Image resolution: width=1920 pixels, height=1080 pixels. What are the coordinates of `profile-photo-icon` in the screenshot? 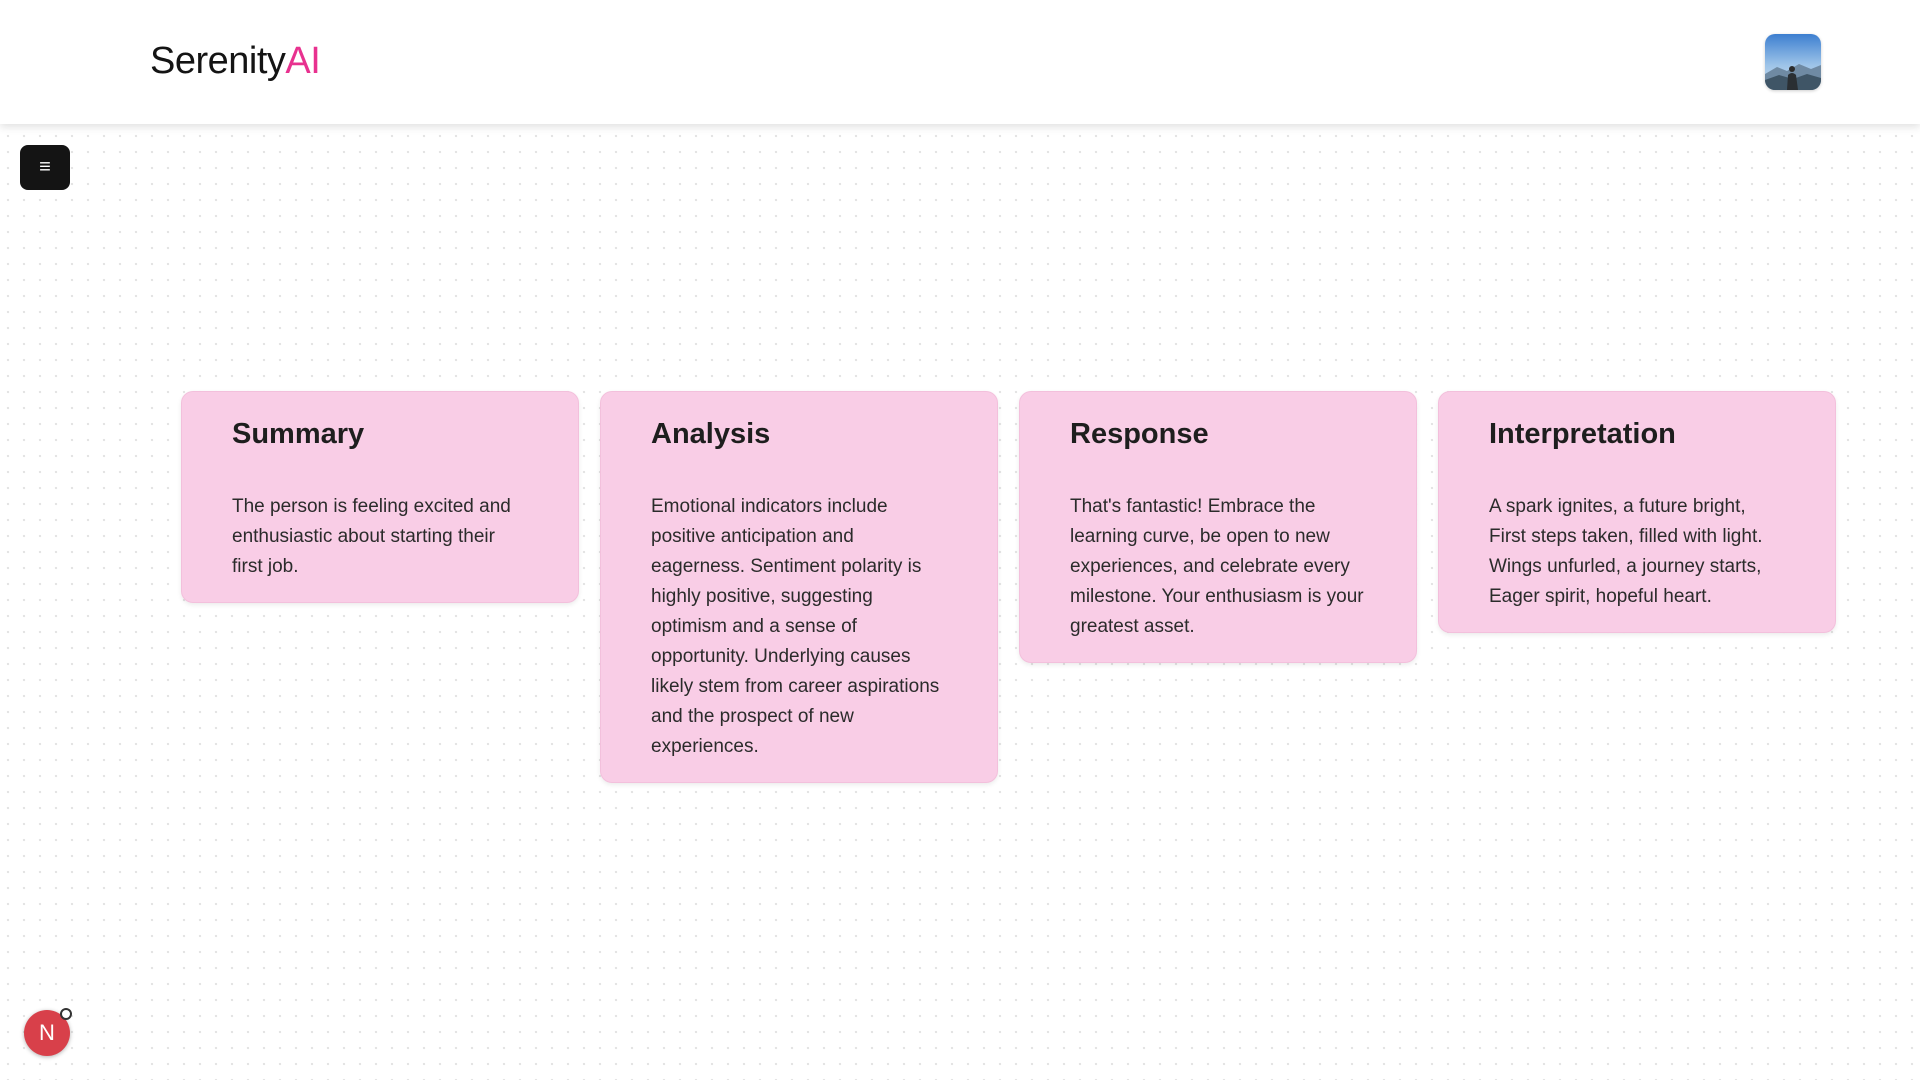 It's located at (1793, 62).